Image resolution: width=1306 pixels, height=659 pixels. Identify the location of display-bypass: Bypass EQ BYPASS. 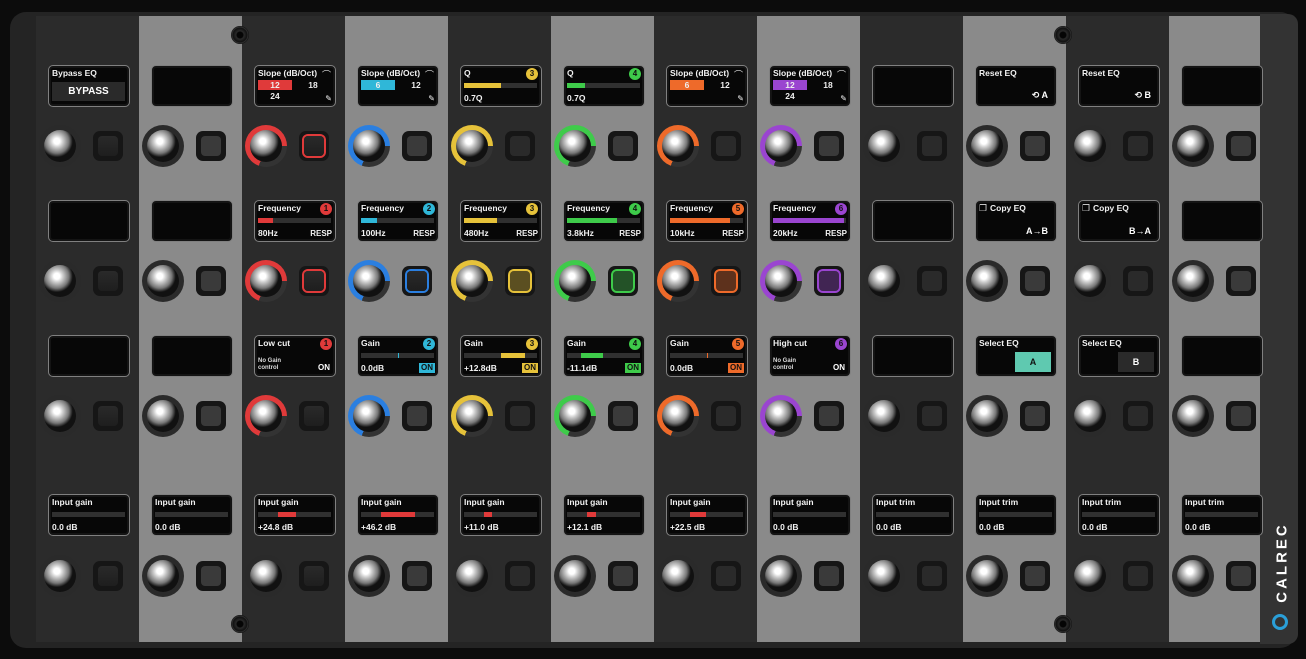
(89, 86).